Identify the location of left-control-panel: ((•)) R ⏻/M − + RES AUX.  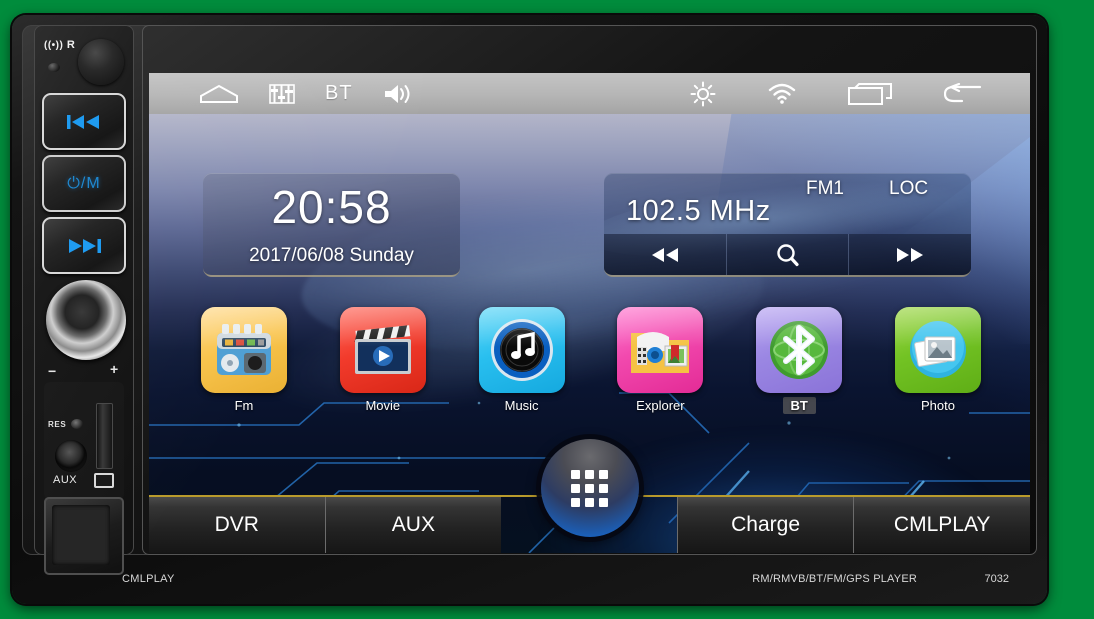
(84, 300).